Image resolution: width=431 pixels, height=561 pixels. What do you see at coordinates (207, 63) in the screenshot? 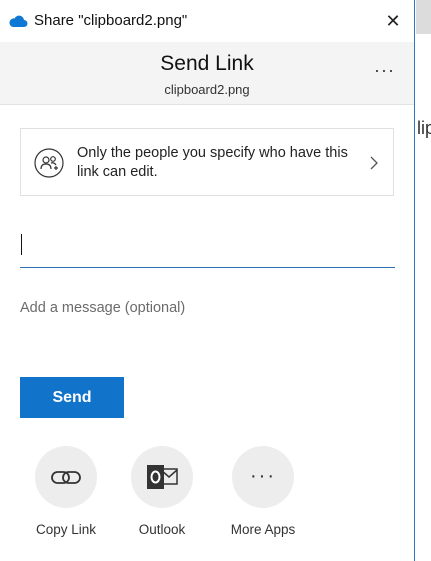
I see `page-title: Send Link` at bounding box center [207, 63].